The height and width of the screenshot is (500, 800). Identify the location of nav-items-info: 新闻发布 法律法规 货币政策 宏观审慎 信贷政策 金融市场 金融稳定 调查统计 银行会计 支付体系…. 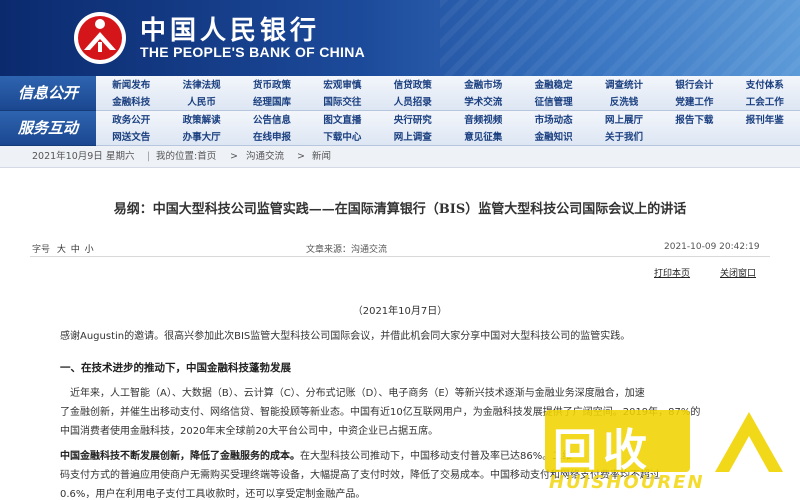
(448, 93).